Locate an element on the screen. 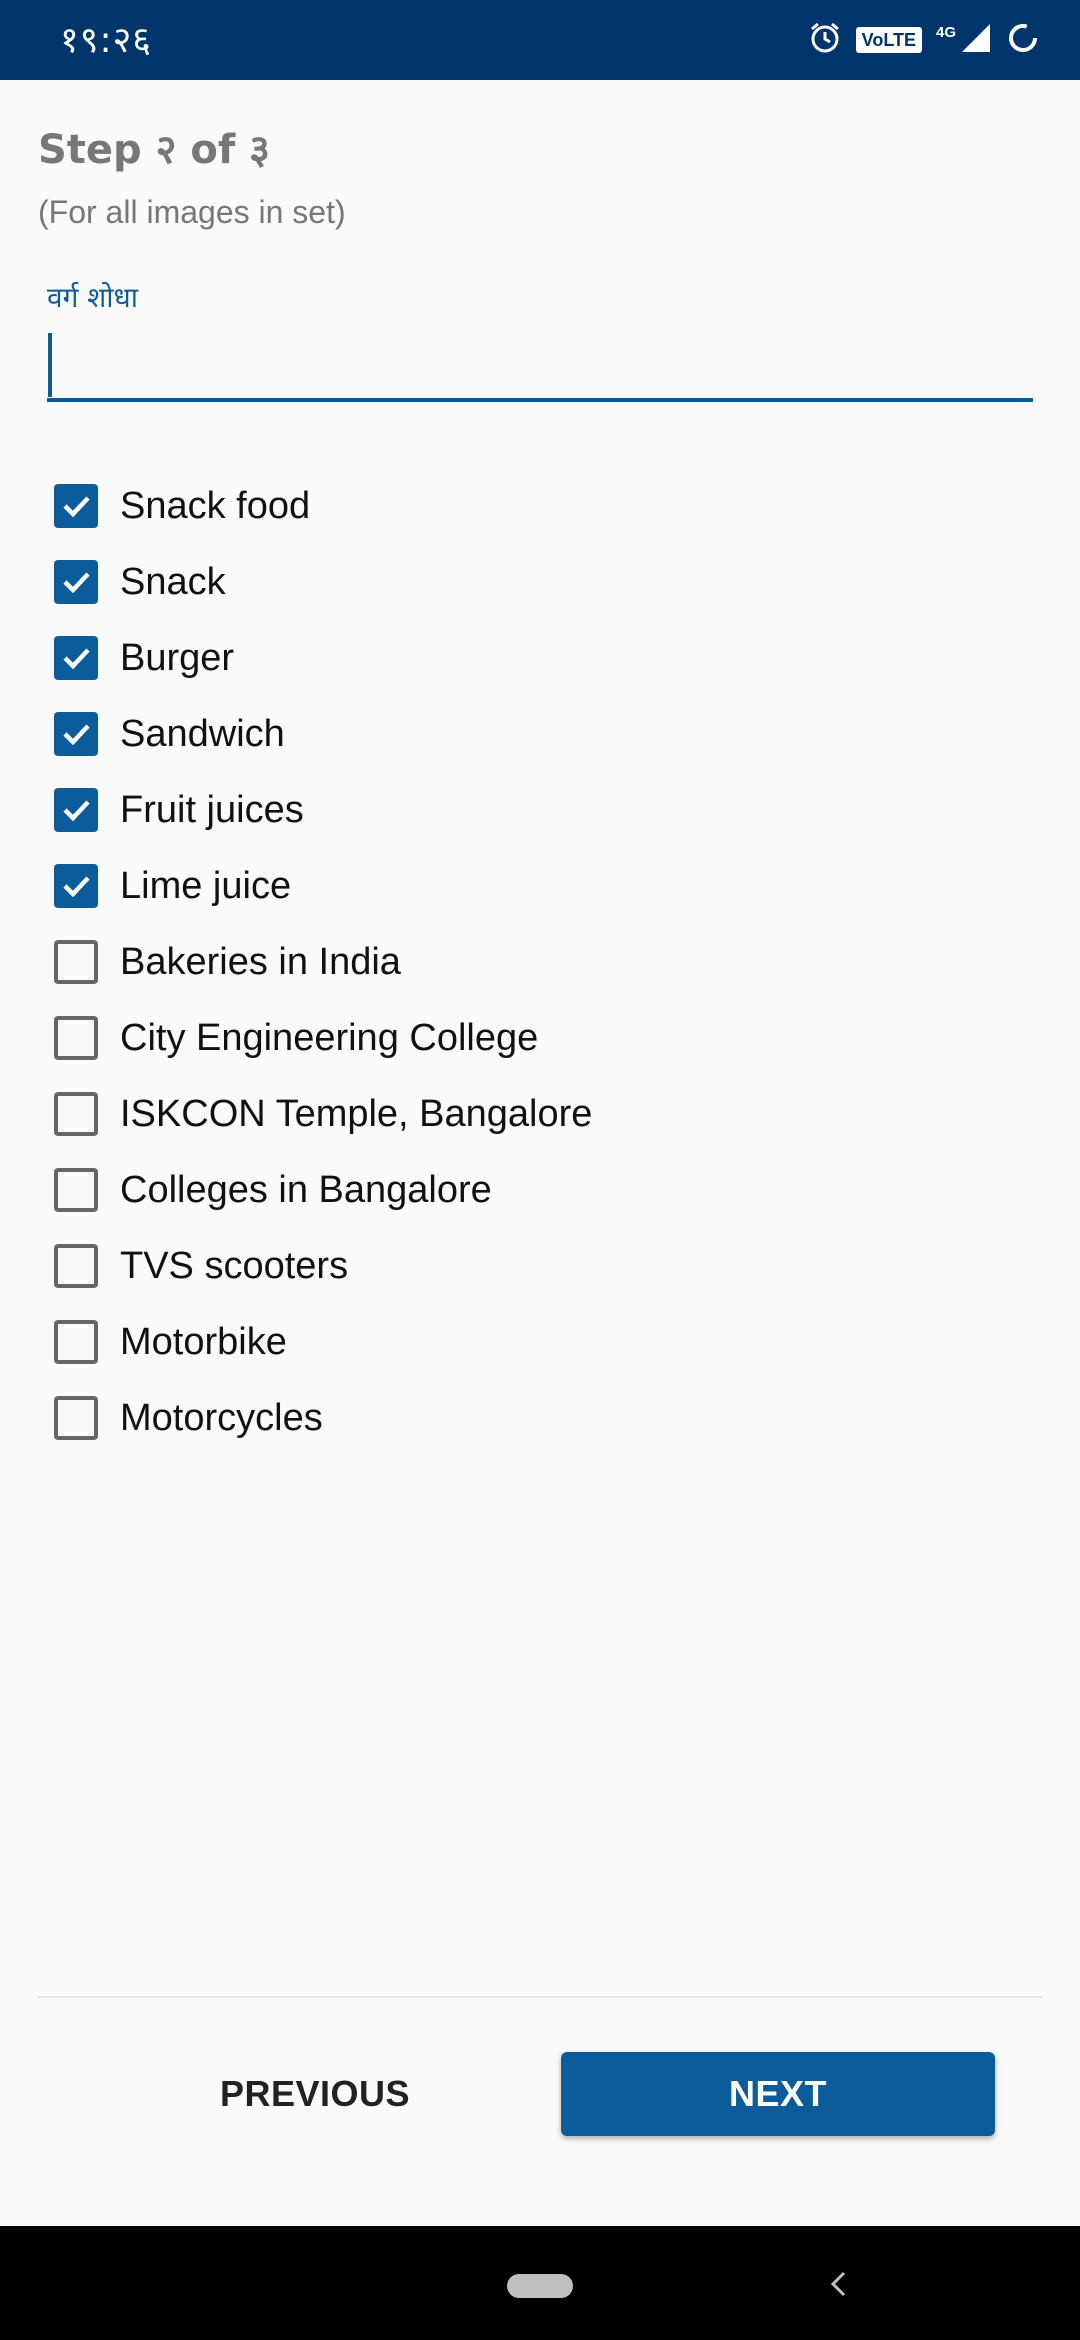 This screenshot has height=2340, width=1080. back-chevron-icon is located at coordinates (839, 2286).